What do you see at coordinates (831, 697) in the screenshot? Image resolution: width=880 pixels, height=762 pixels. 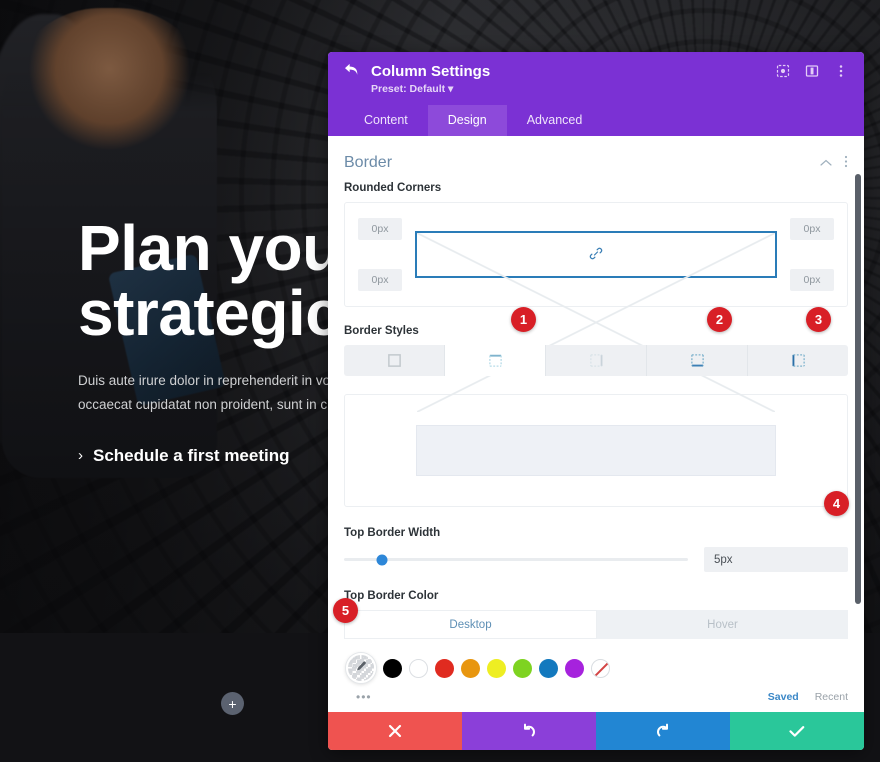 I see `recent-colors-tab: Recent` at bounding box center [831, 697].